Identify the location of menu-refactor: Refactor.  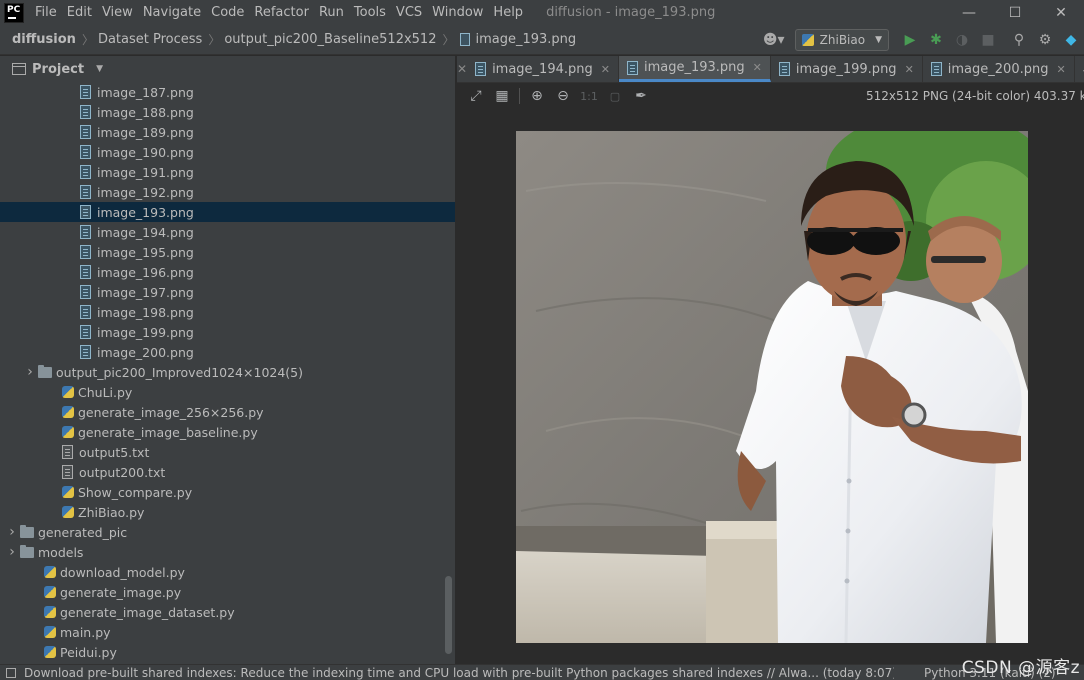
(281, 12).